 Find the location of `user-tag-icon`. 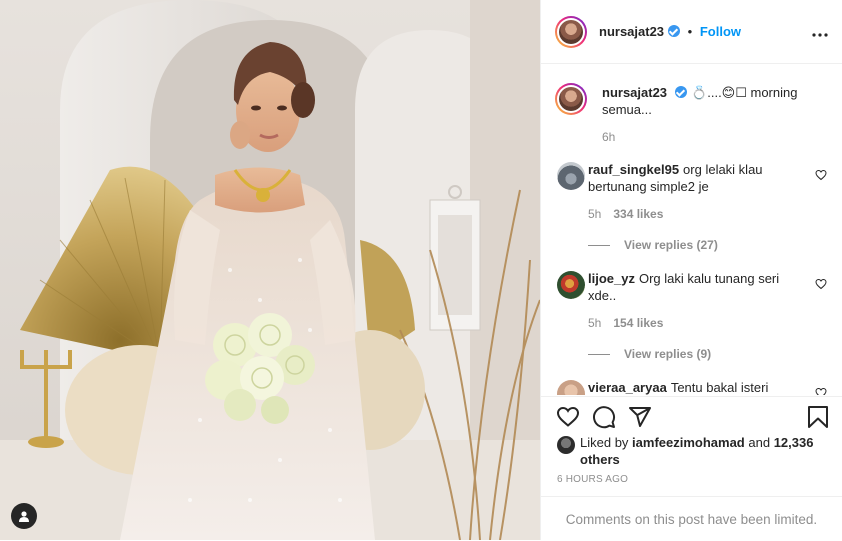

user-tag-icon is located at coordinates (24, 516).